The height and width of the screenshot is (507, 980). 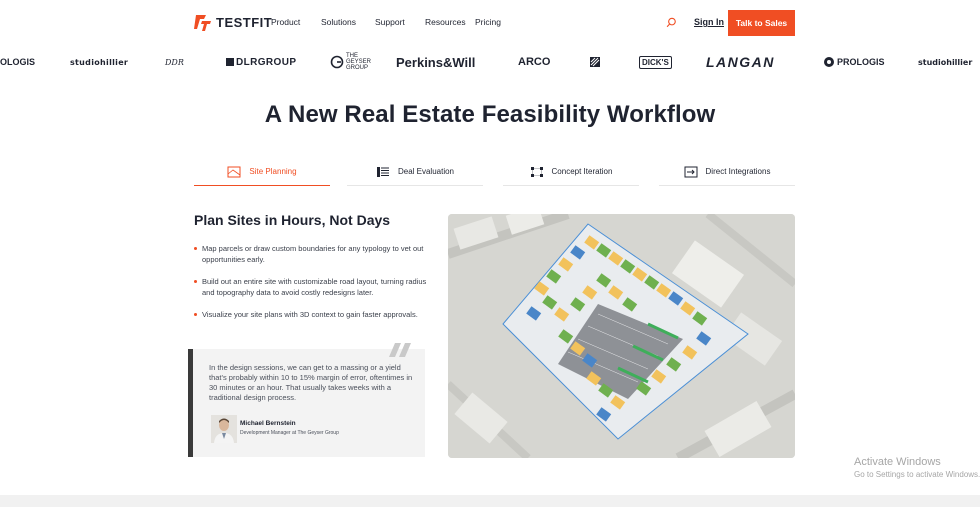 I want to click on parcel-icon, so click(x=234, y=171).